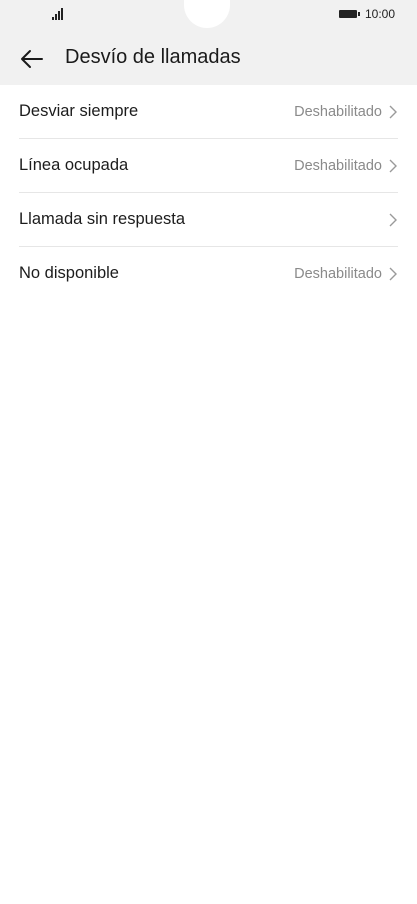 The width and height of the screenshot is (417, 904). I want to click on list-item-right, so click(390, 220).